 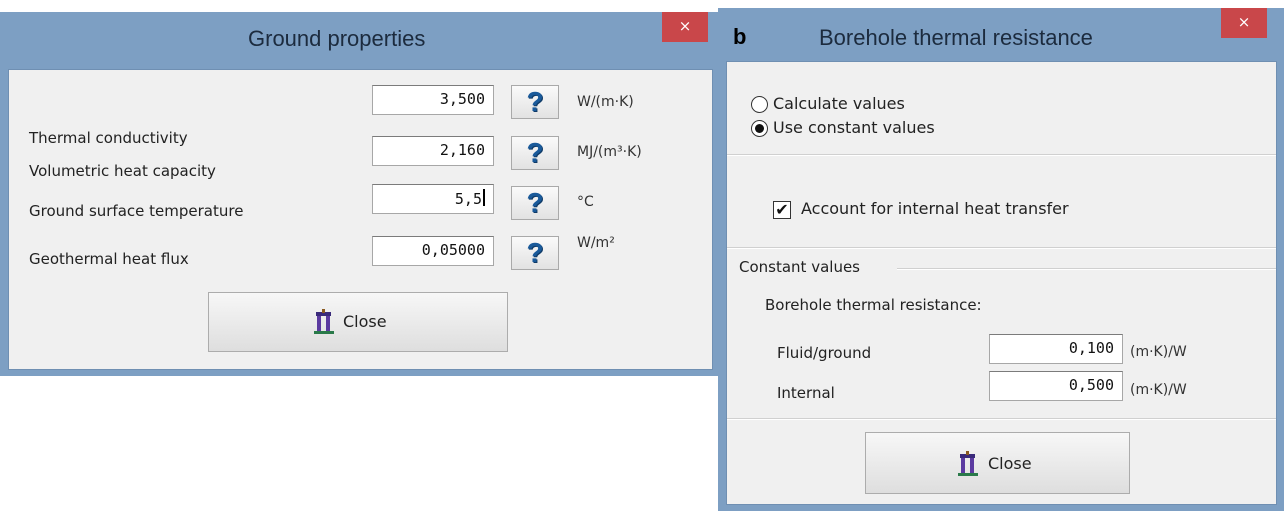 What do you see at coordinates (956, 37) in the screenshot?
I see `window-title: Borehole thermal resistance` at bounding box center [956, 37].